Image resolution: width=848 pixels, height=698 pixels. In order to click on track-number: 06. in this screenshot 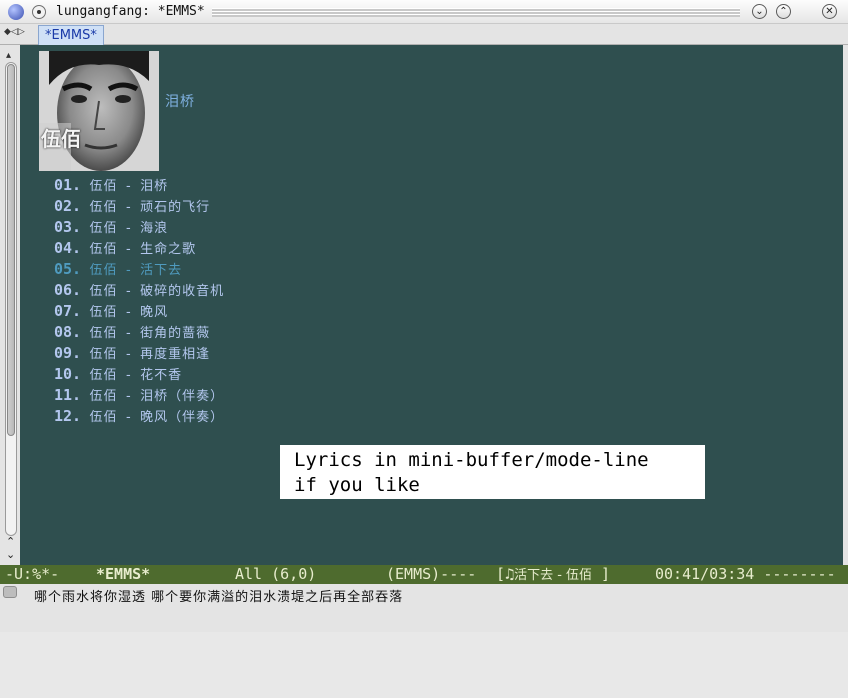, I will do `click(68, 290)`.